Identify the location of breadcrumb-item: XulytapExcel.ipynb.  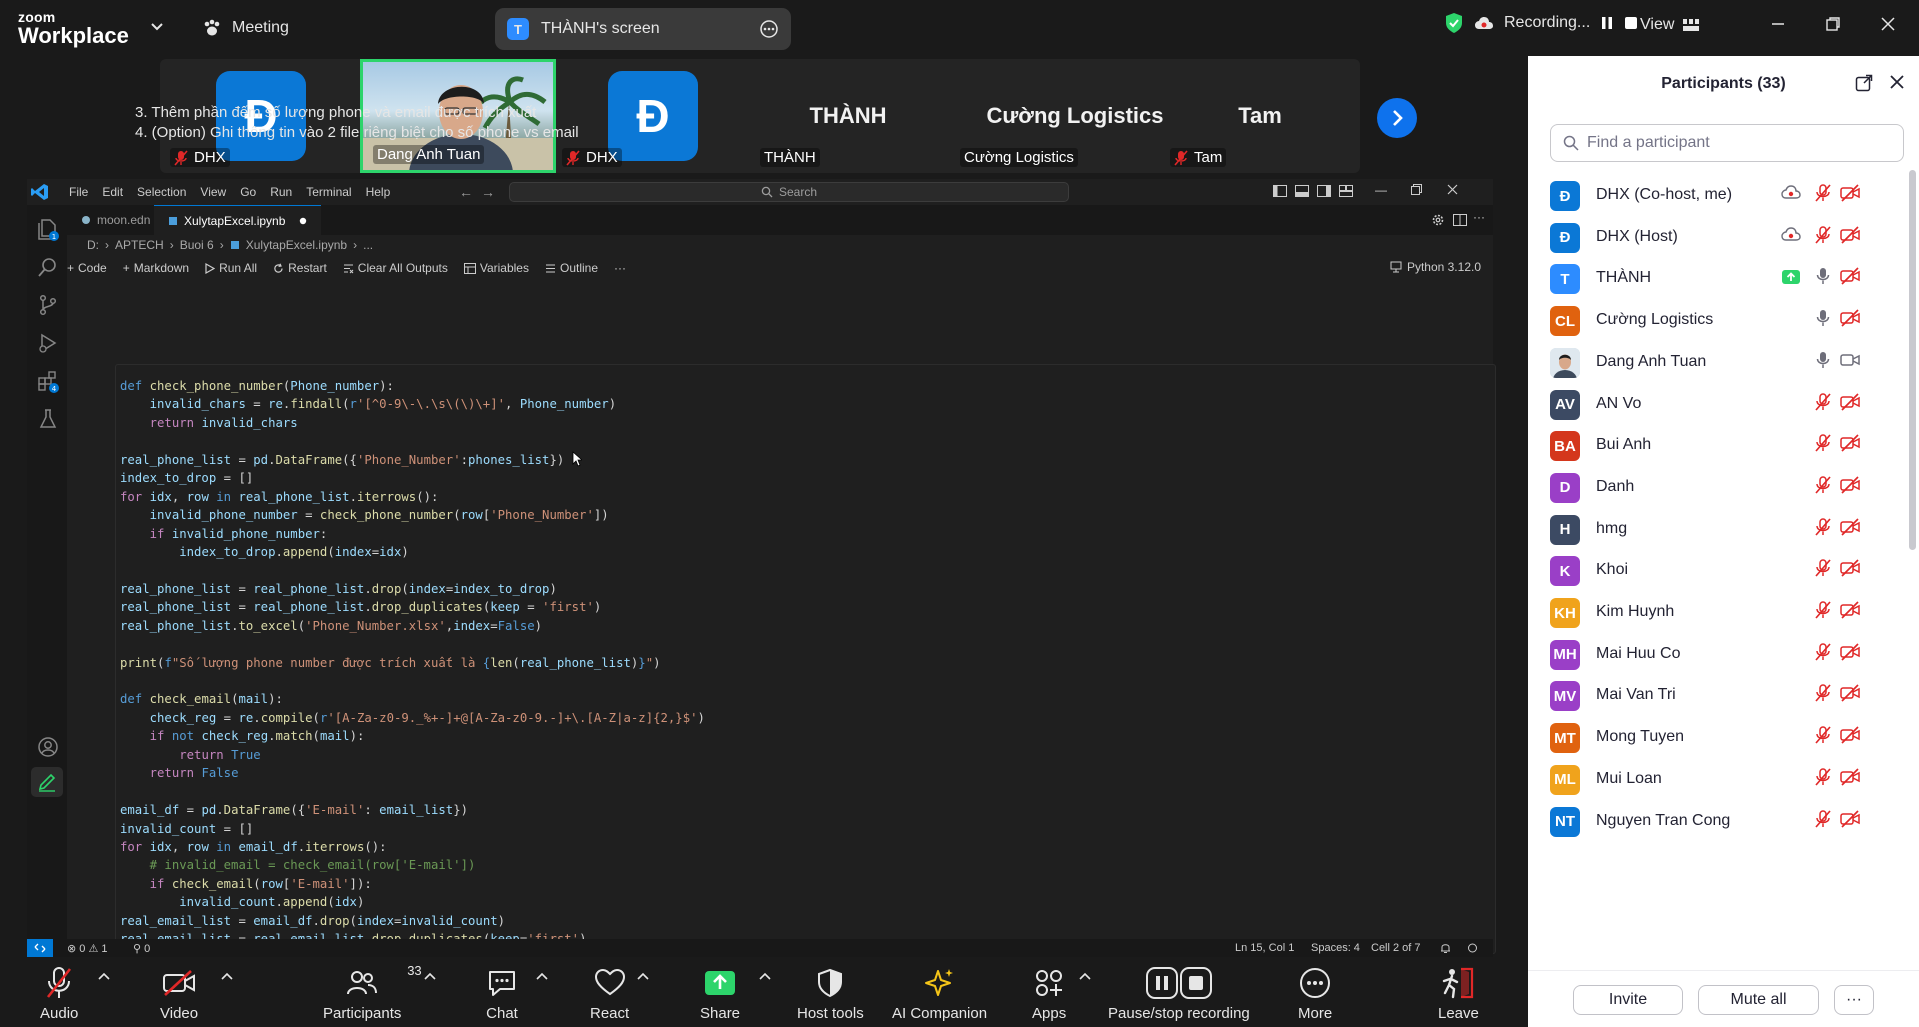
(296, 245).